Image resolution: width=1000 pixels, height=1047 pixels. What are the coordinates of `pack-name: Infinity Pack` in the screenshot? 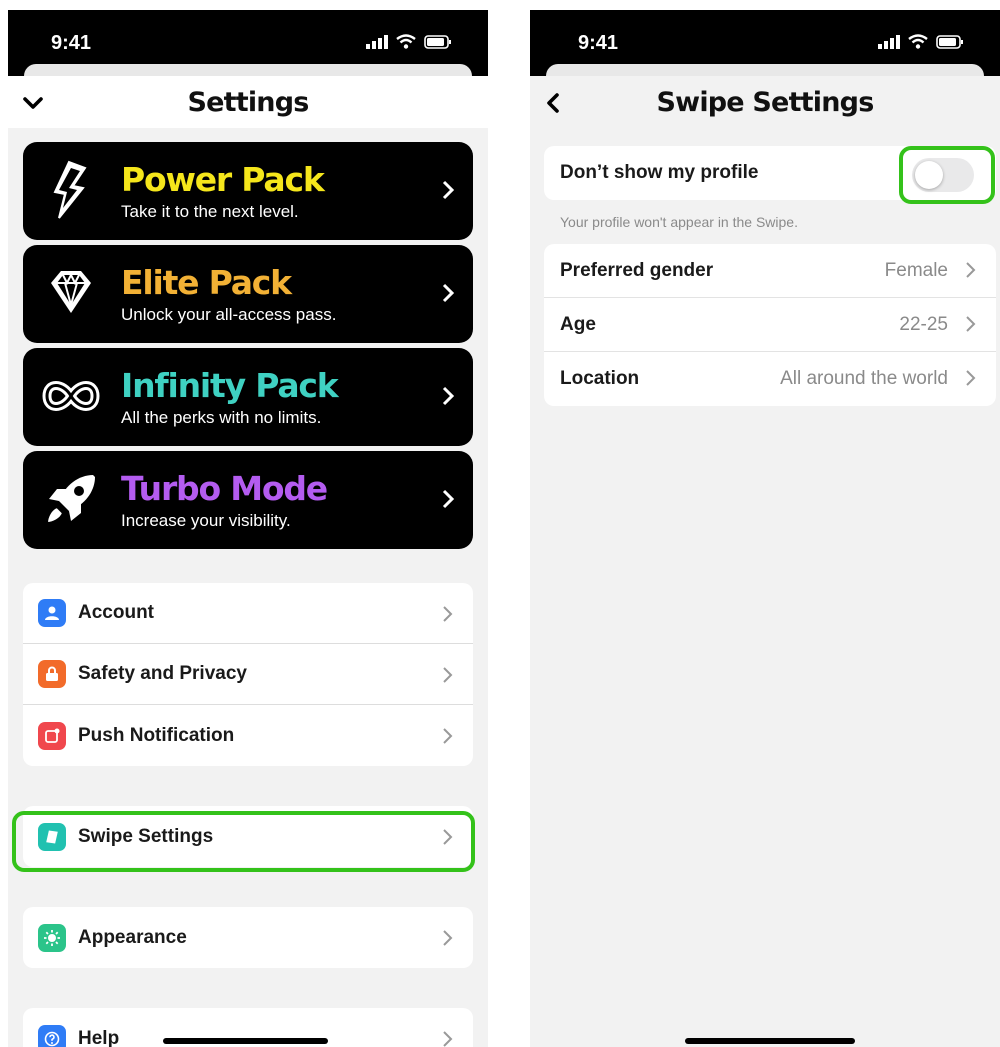 It's located at (230, 385).